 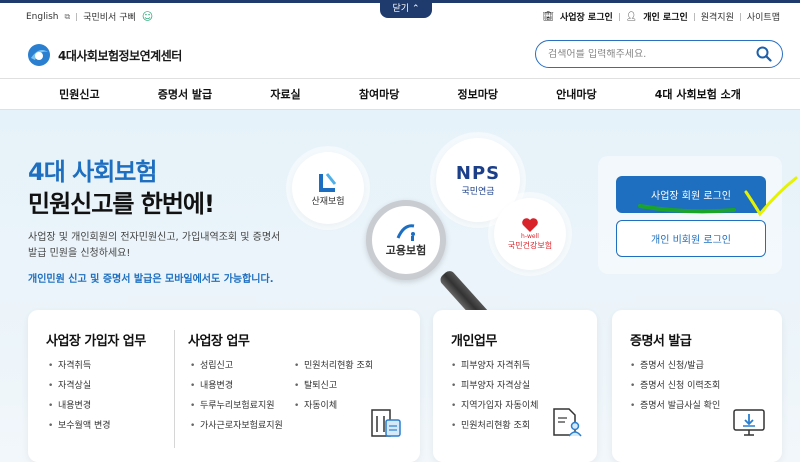 What do you see at coordinates (386, 423) in the screenshot?
I see `building-document-icon` at bounding box center [386, 423].